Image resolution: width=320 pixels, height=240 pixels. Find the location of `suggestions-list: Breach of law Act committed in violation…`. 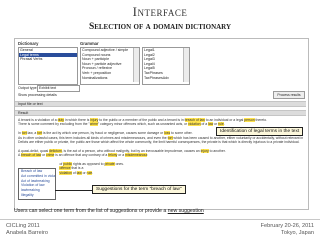

suggestions-list: Breach of law Act committed in violation… is located at coordinates (37, 184).